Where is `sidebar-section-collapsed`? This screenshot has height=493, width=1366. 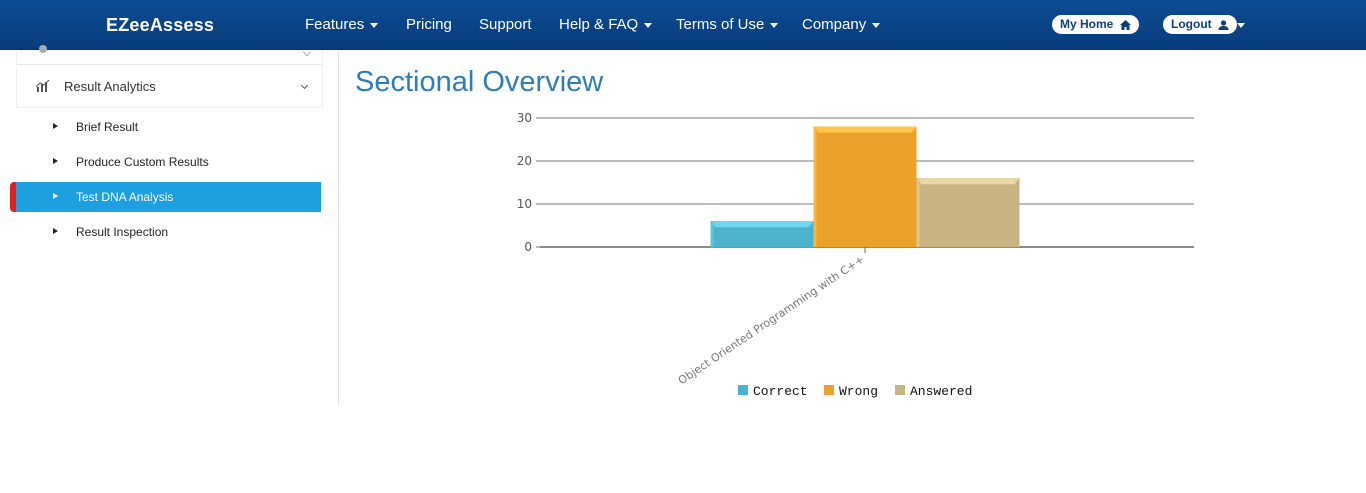 sidebar-section-collapsed is located at coordinates (169, 55).